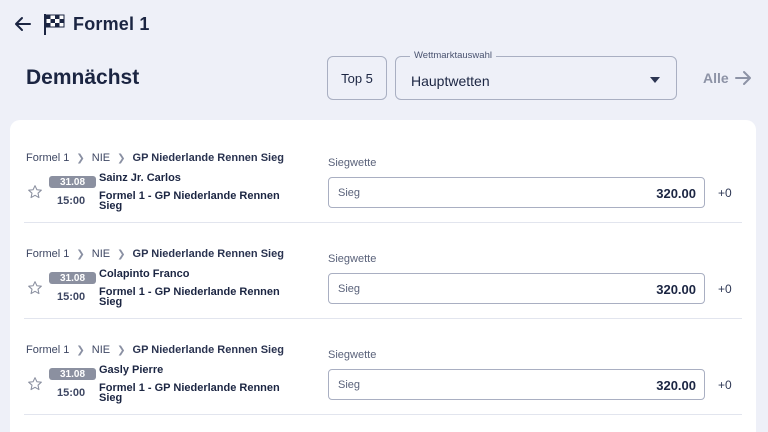 This screenshot has height=432, width=768. Describe the element at coordinates (453, 55) in the screenshot. I see `market-select-legend: Wettmarktauswahl` at that location.